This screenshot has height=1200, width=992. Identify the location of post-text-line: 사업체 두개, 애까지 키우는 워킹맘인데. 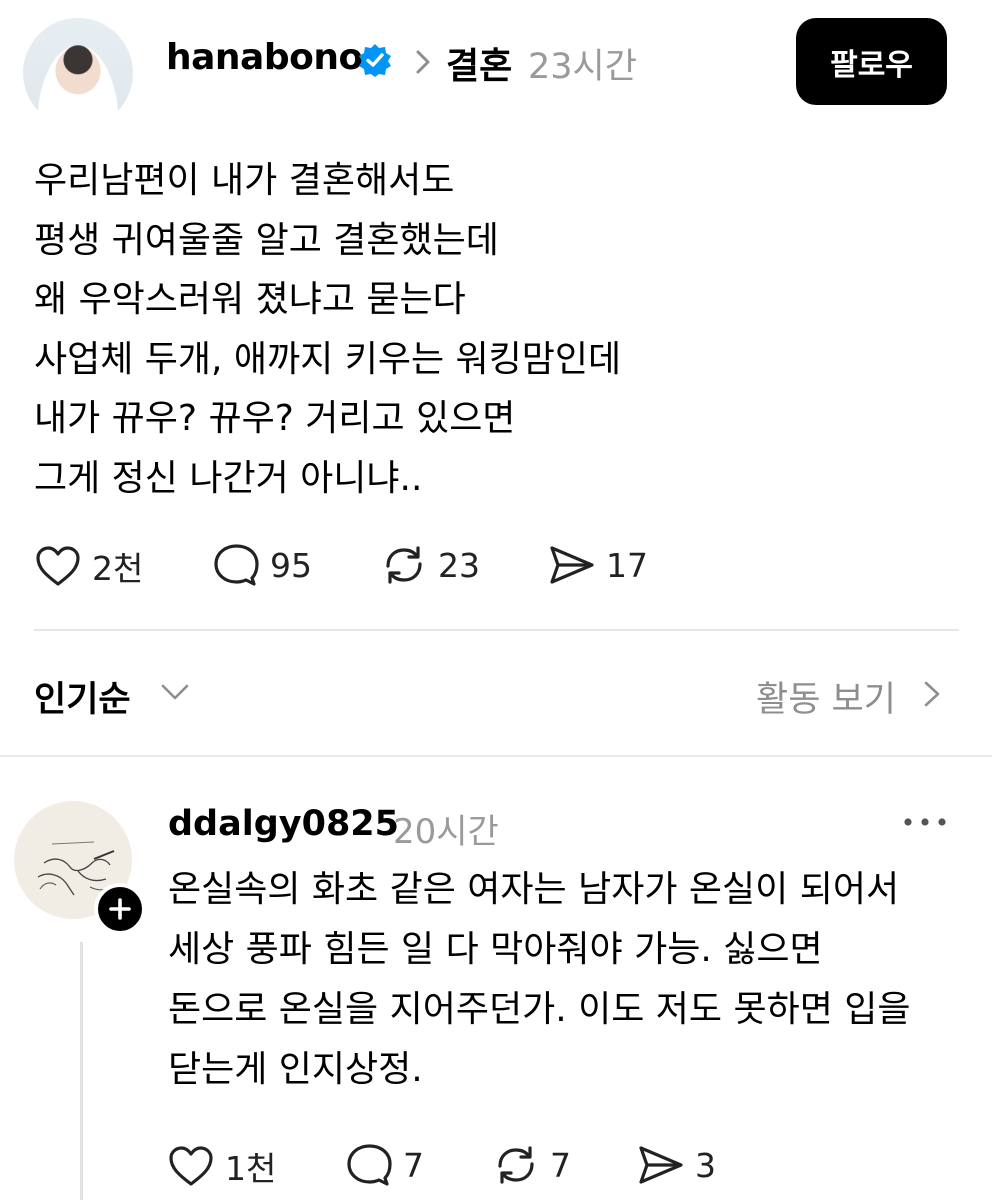
(328, 359).